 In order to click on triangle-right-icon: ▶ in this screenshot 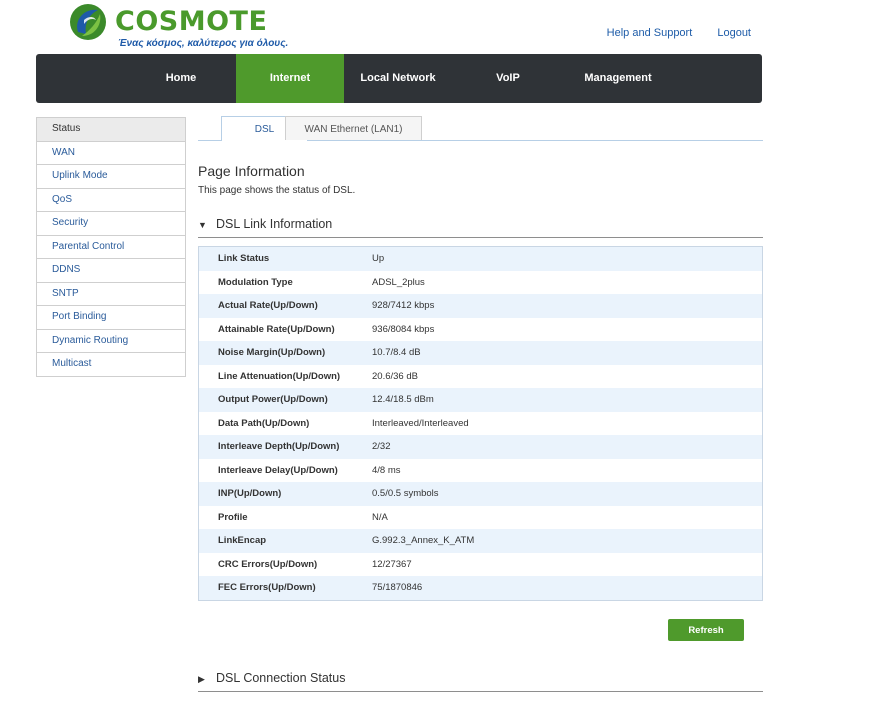, I will do `click(201, 679)`.